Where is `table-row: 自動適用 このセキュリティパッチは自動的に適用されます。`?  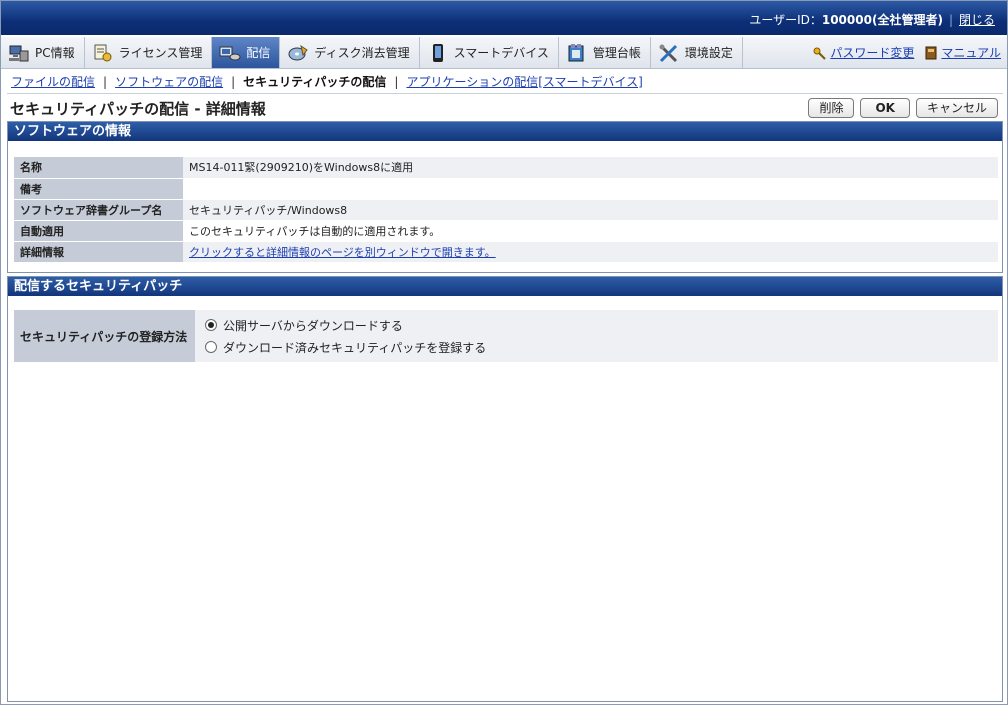 table-row: 自動適用 このセキュリティパッチは自動的に適用されます。 is located at coordinates (506, 231).